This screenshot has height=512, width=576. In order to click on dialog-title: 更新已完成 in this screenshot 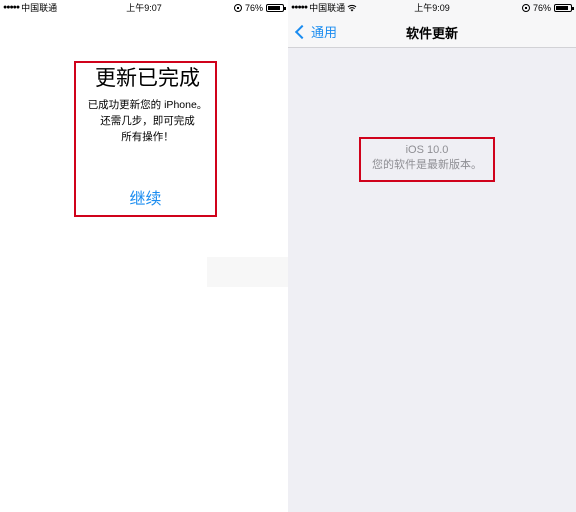, I will do `click(147, 78)`.